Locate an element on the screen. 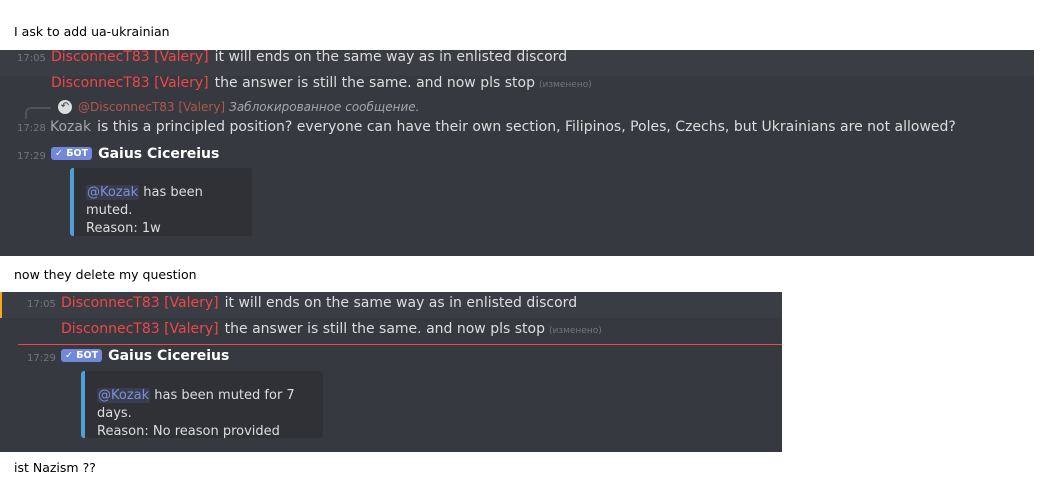 The height and width of the screenshot is (488, 1051). embed-card: @Kozak has been muted. Reason: 1w is located at coordinates (161, 202).